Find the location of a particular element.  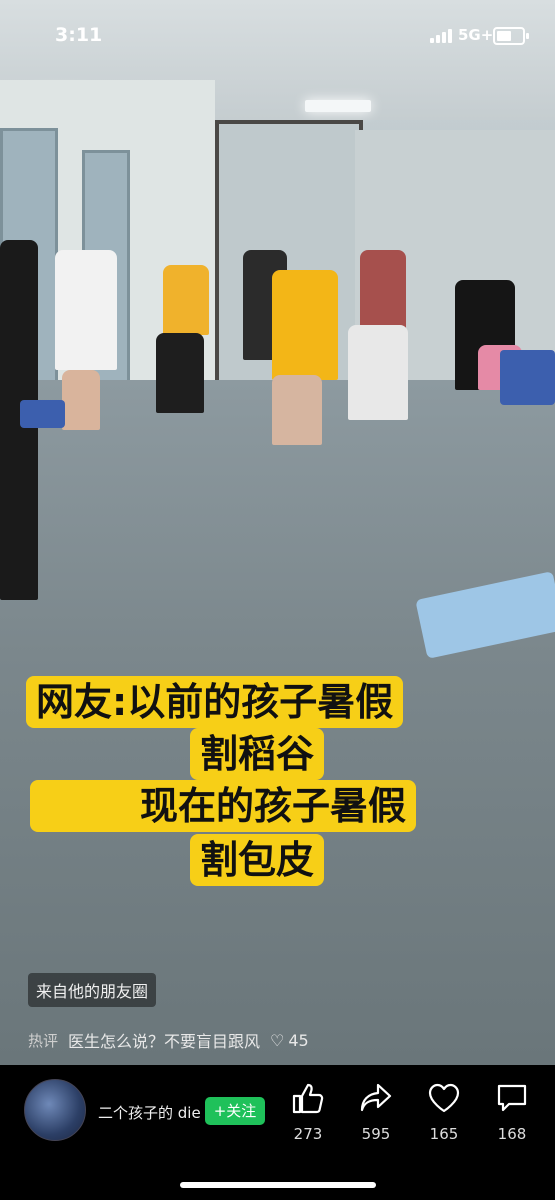

caption-line: 网友:以前的孩子暑假 is located at coordinates (215, 702).